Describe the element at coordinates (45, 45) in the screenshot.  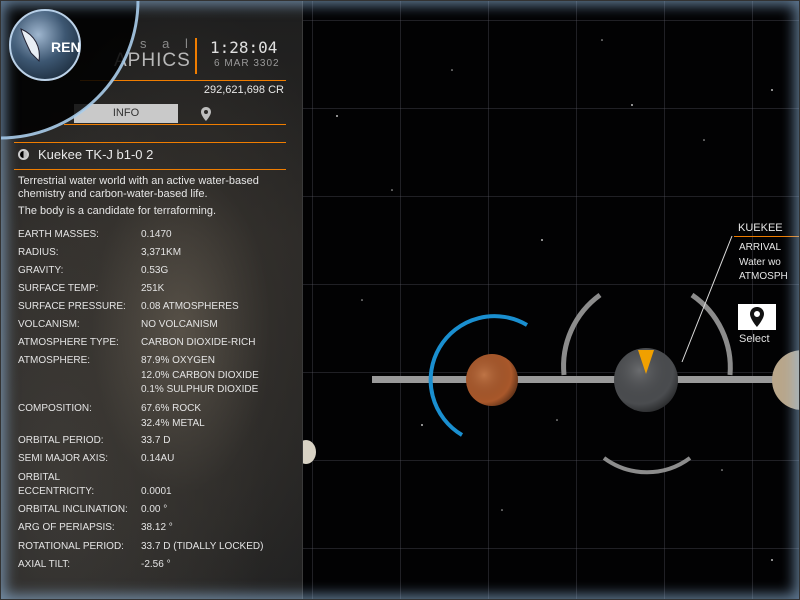
I see `commander-avatar-button: REN` at that location.